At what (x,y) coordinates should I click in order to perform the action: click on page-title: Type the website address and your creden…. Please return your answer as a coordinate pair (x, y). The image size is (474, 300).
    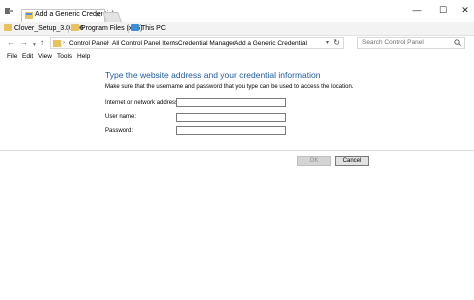
    Looking at the image, I should click on (213, 75).